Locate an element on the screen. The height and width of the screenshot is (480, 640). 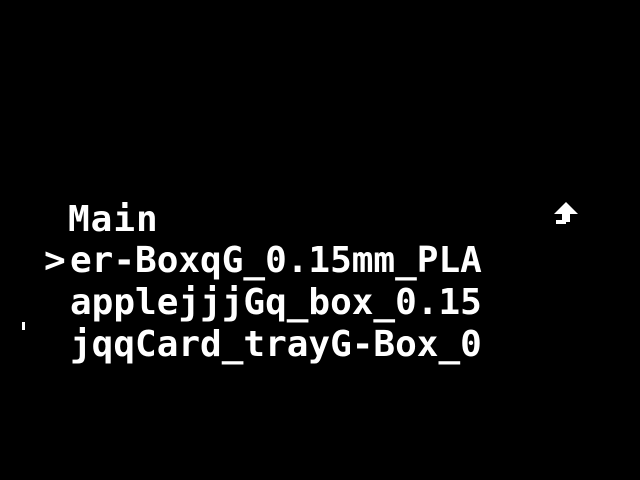
file-name: jqqCard_trayG-Box_0 is located at coordinates (276, 344).